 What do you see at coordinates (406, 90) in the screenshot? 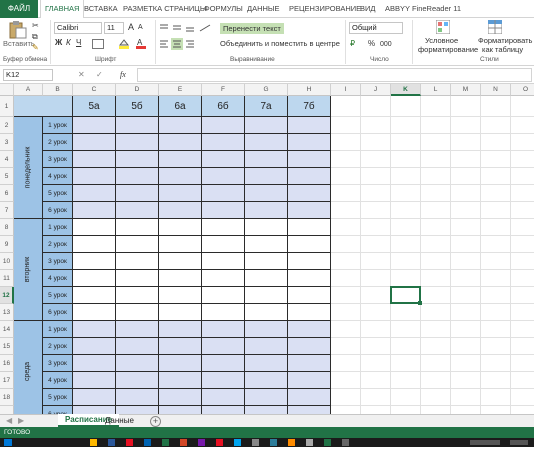
I see `column-header: K` at bounding box center [406, 90].